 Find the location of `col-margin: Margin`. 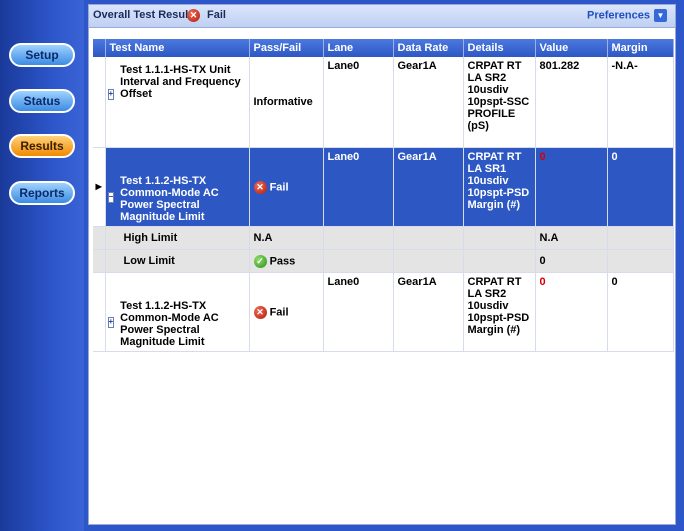

col-margin: Margin is located at coordinates (640, 48).